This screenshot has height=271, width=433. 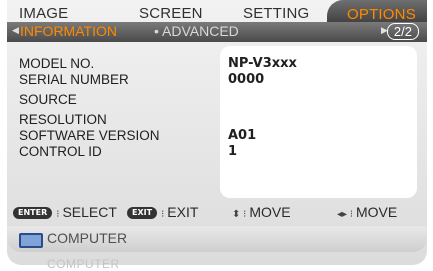 What do you see at coordinates (242, 135) in the screenshot?
I see `value-software-version: A01` at bounding box center [242, 135].